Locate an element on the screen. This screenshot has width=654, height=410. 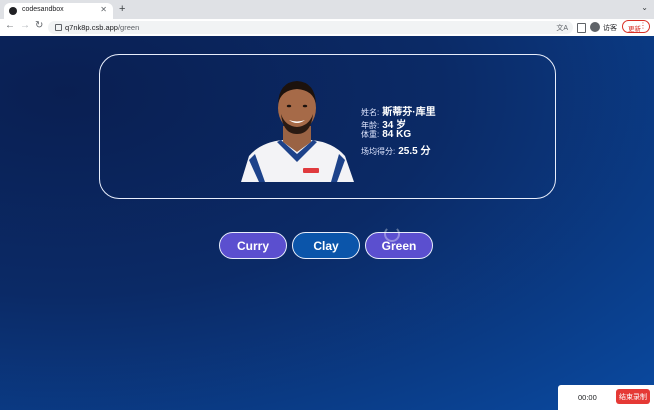
back-arrow-icon: ← is located at coordinates (10, 25).